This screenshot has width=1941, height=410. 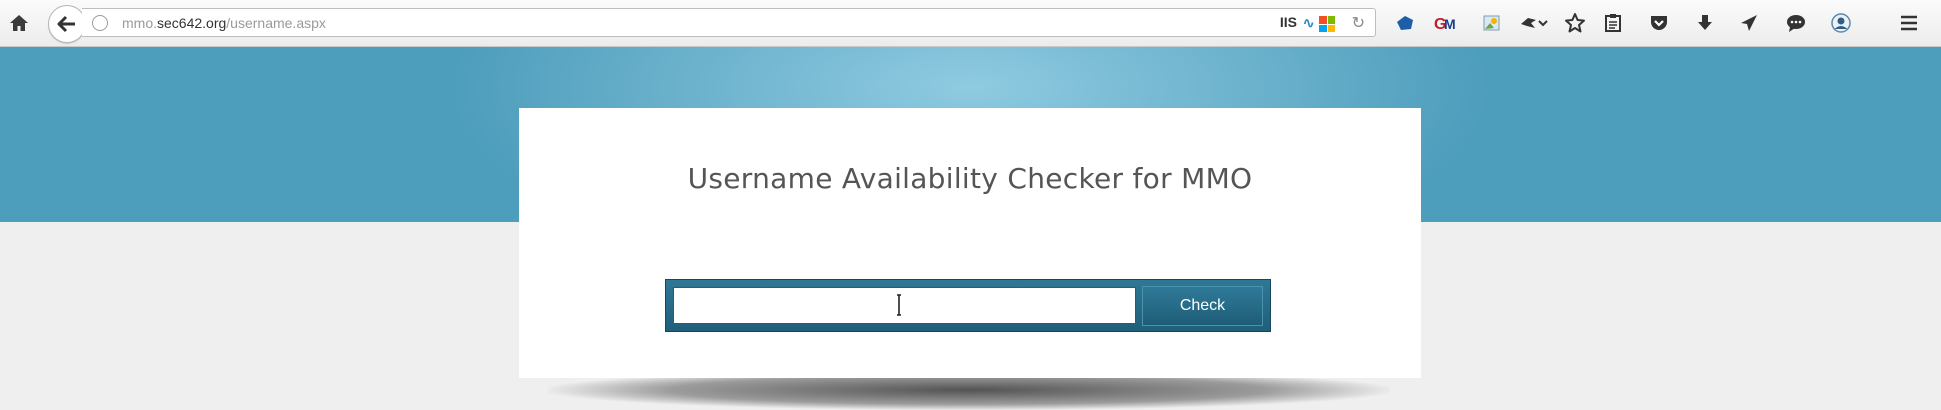 What do you see at coordinates (1405, 23) in the screenshot?
I see `extension-blue-icon` at bounding box center [1405, 23].